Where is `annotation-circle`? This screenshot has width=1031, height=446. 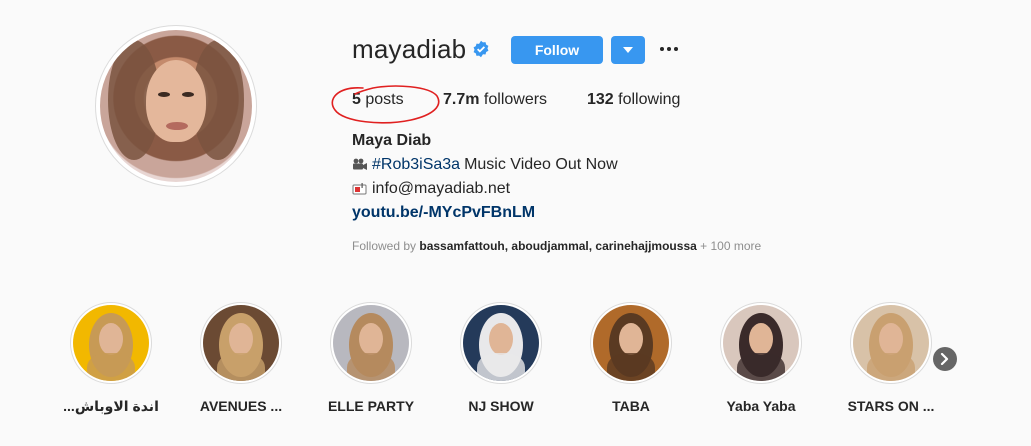 annotation-circle is located at coordinates (385, 104).